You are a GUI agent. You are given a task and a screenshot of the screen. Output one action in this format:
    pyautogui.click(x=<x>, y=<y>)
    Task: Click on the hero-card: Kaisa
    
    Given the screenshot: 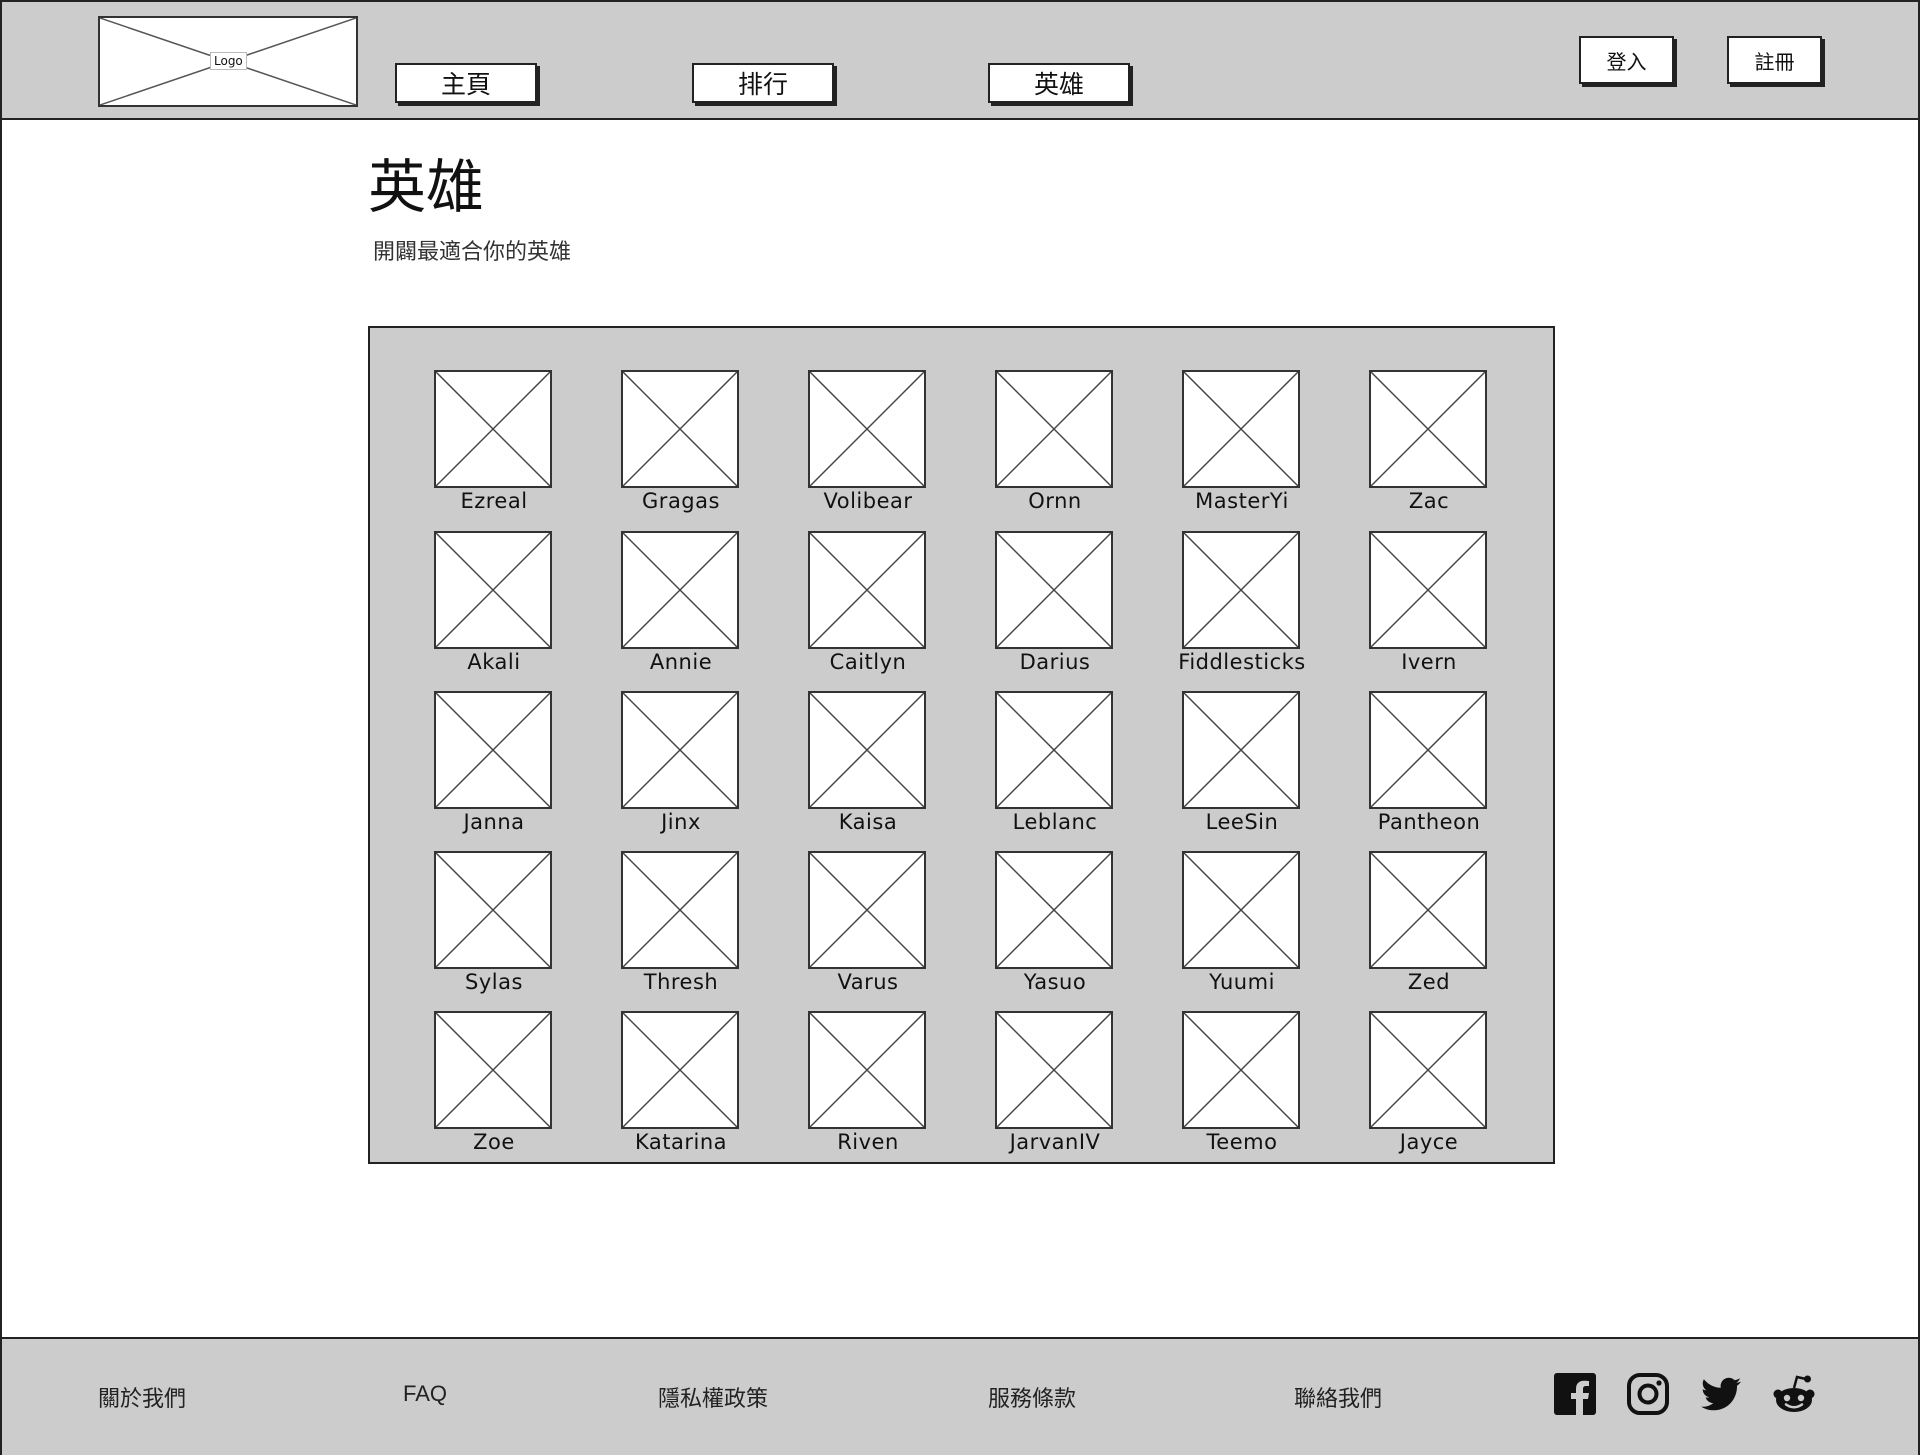 What is the action you would take?
    pyautogui.click(x=838, y=766)
    